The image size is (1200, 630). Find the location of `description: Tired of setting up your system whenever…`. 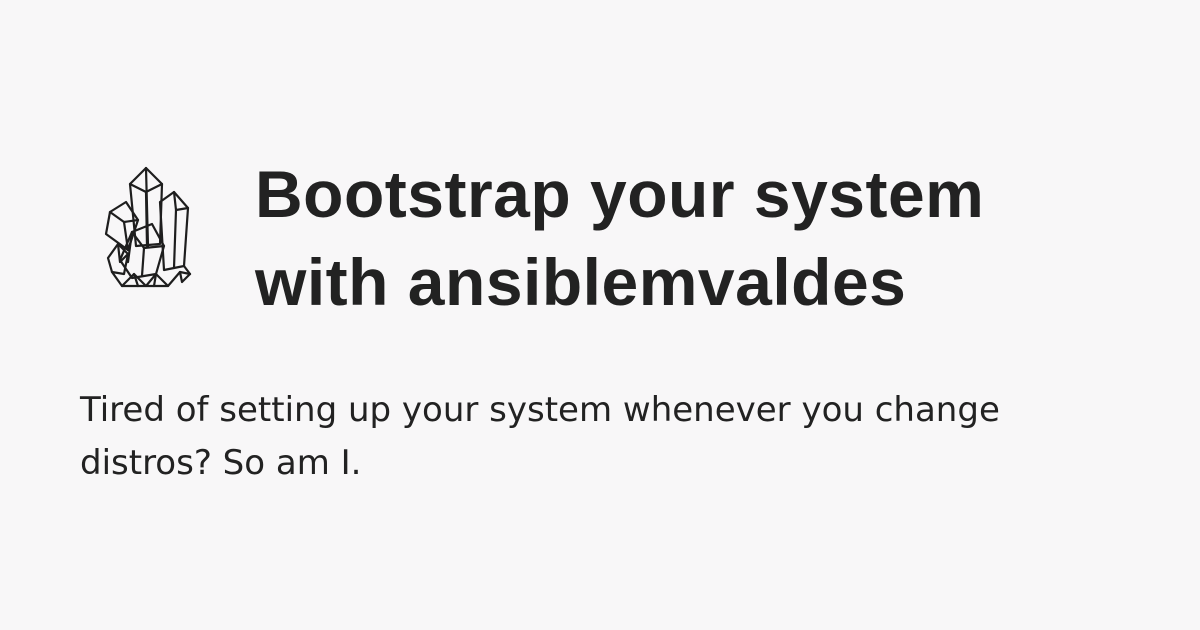

description: Tired of setting up your system whenever… is located at coordinates (600, 437).